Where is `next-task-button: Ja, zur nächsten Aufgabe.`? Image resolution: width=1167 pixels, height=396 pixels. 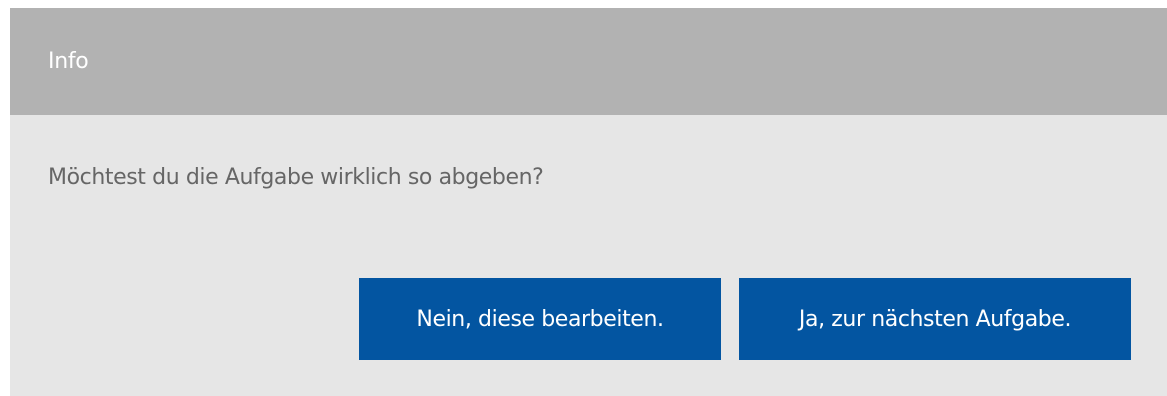
next-task-button: Ja, zur nächsten Aufgabe. is located at coordinates (935, 319).